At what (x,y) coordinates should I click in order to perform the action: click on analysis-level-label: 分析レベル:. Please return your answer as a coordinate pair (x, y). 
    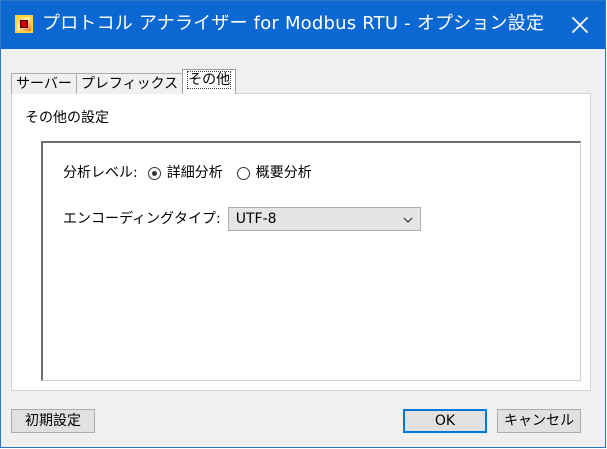
    Looking at the image, I should click on (100, 173).